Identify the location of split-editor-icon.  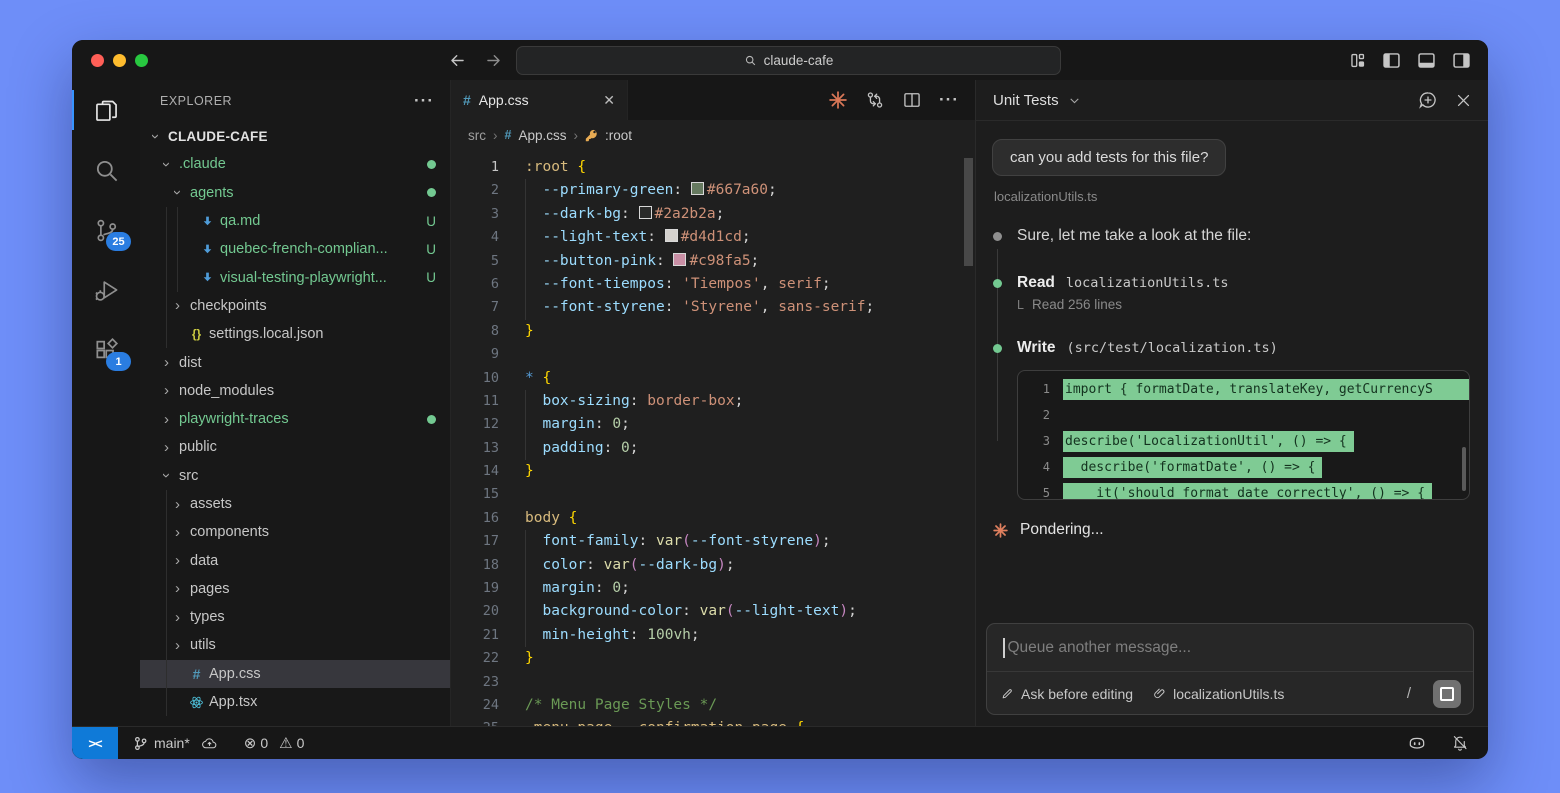
(912, 100).